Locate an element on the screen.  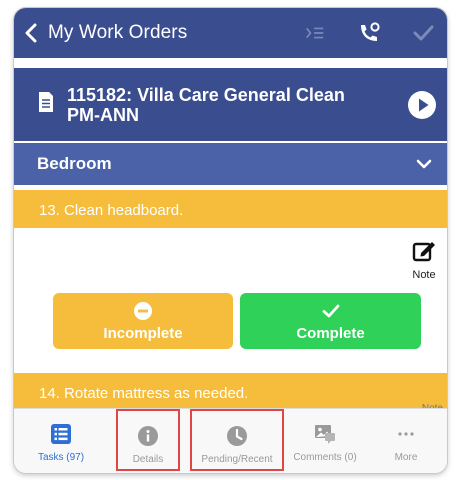
list-icon is located at coordinates (61, 434).